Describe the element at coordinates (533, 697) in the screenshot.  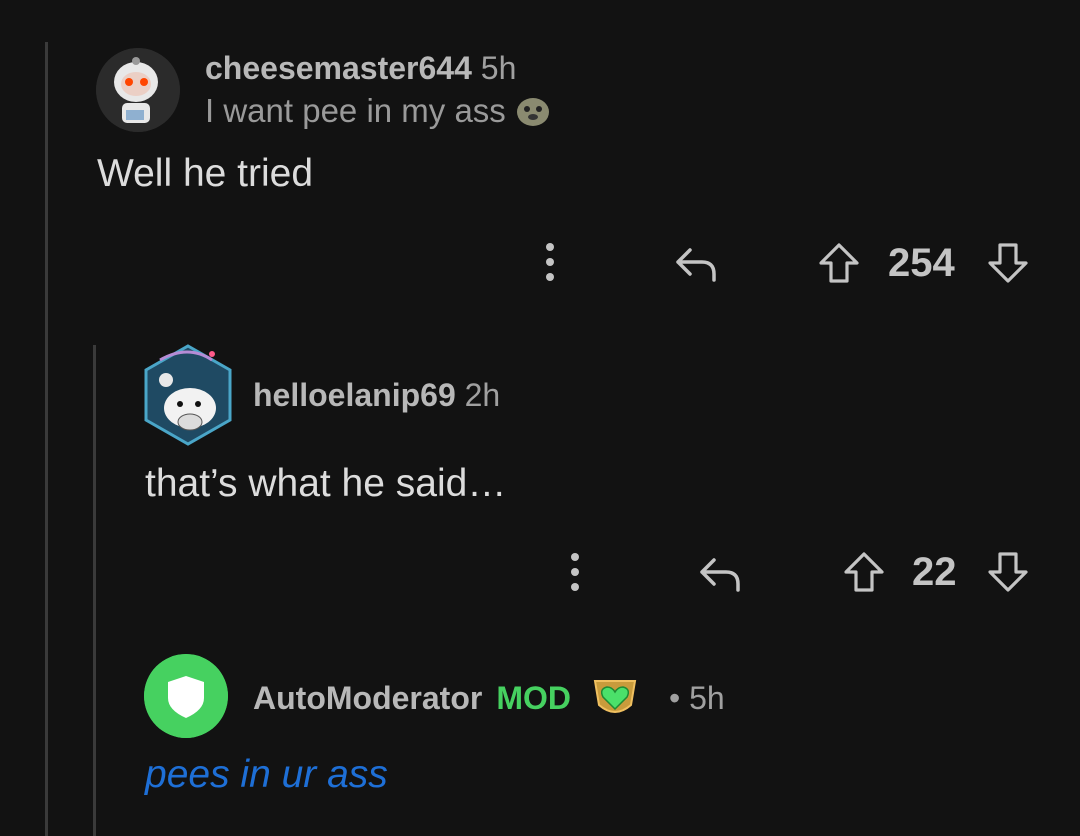
I see `mod-badge: MOD` at that location.